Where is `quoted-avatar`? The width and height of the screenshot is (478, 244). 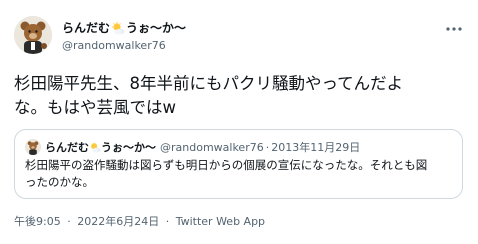 quoted-avatar is located at coordinates (33, 147).